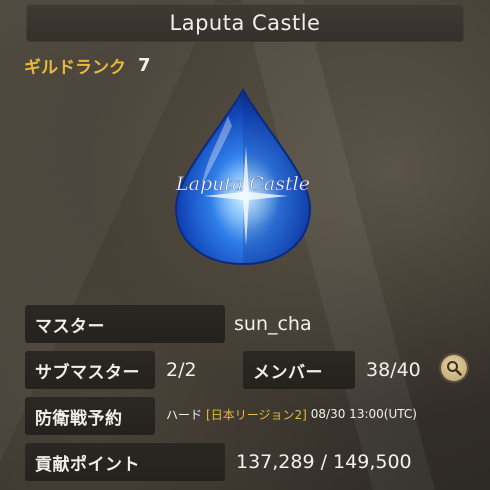 This screenshot has width=490, height=490. Describe the element at coordinates (288, 372) in the screenshot. I see `member-label: メンバー` at that location.